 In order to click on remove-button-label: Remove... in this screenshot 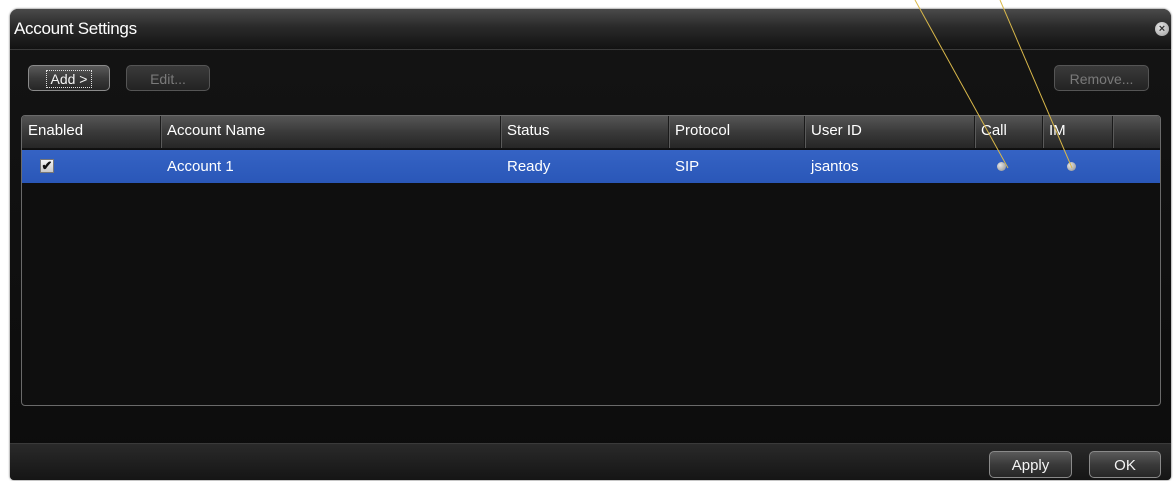, I will do `click(1101, 79)`.